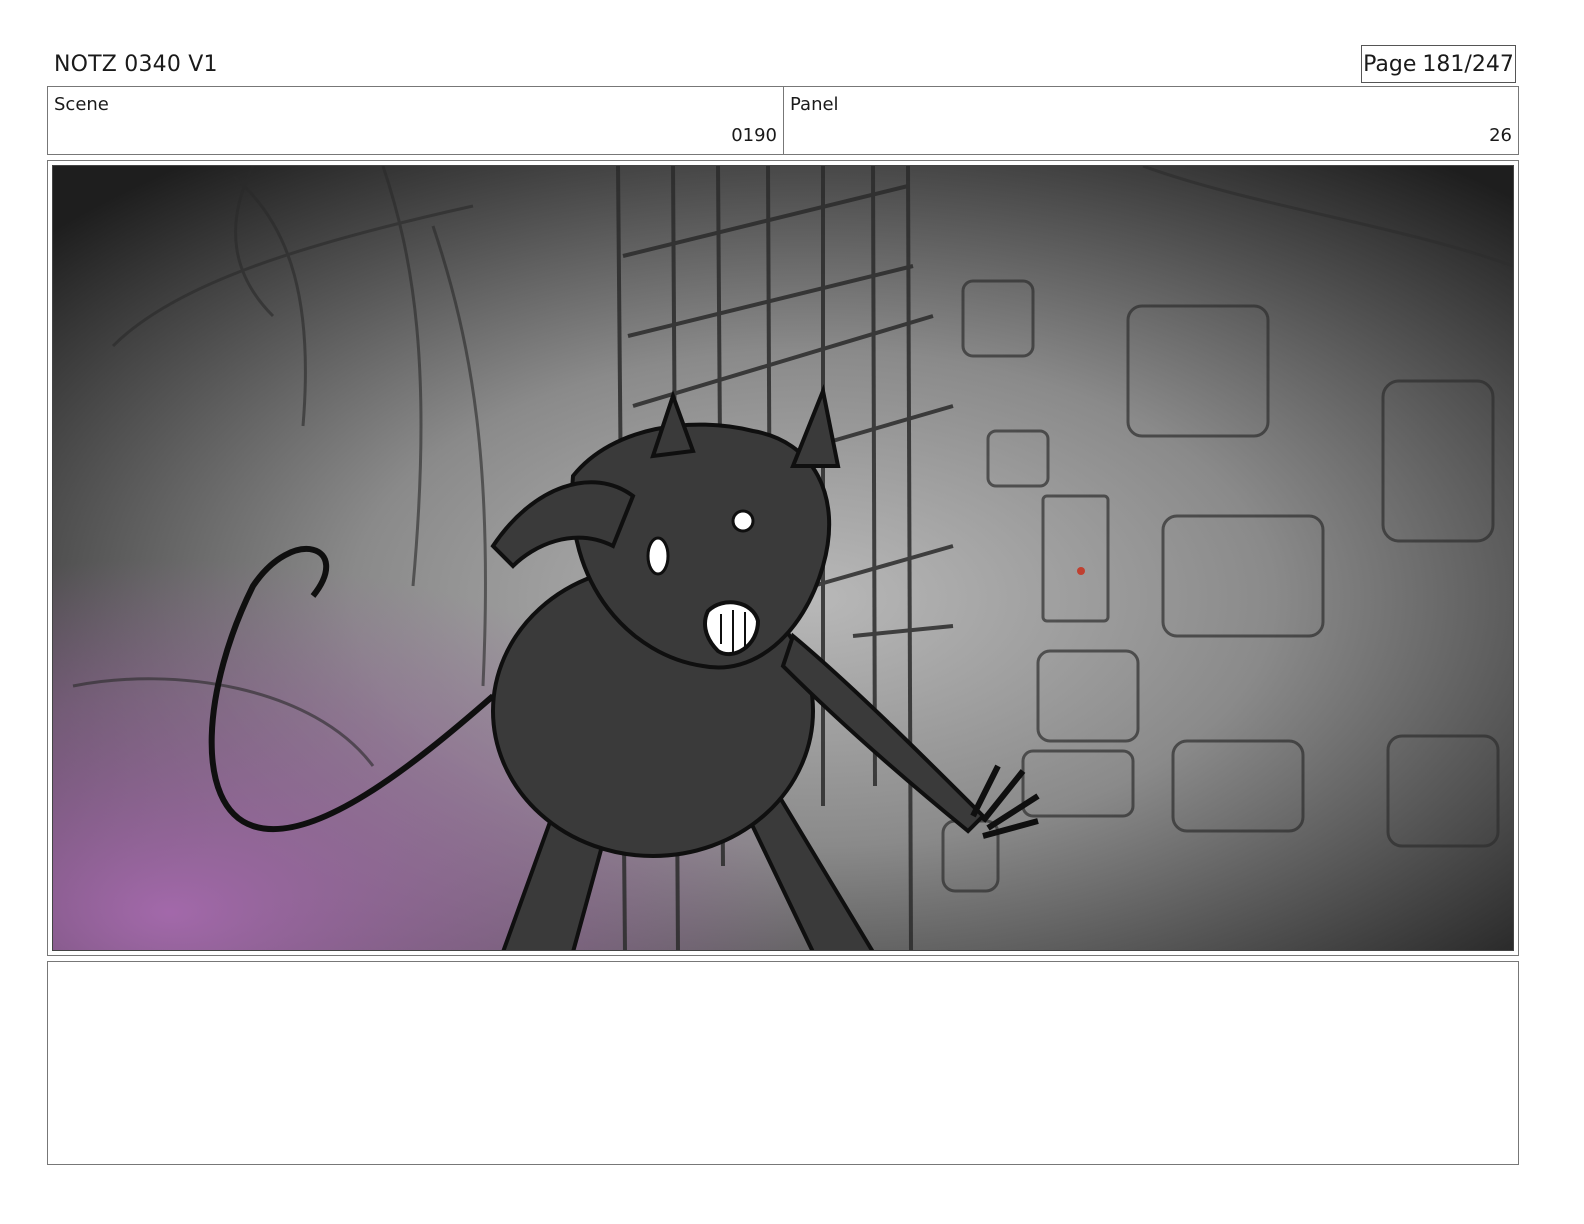  I want to click on scene-panel-row: Scene 0190 Panel 26, so click(783, 120).